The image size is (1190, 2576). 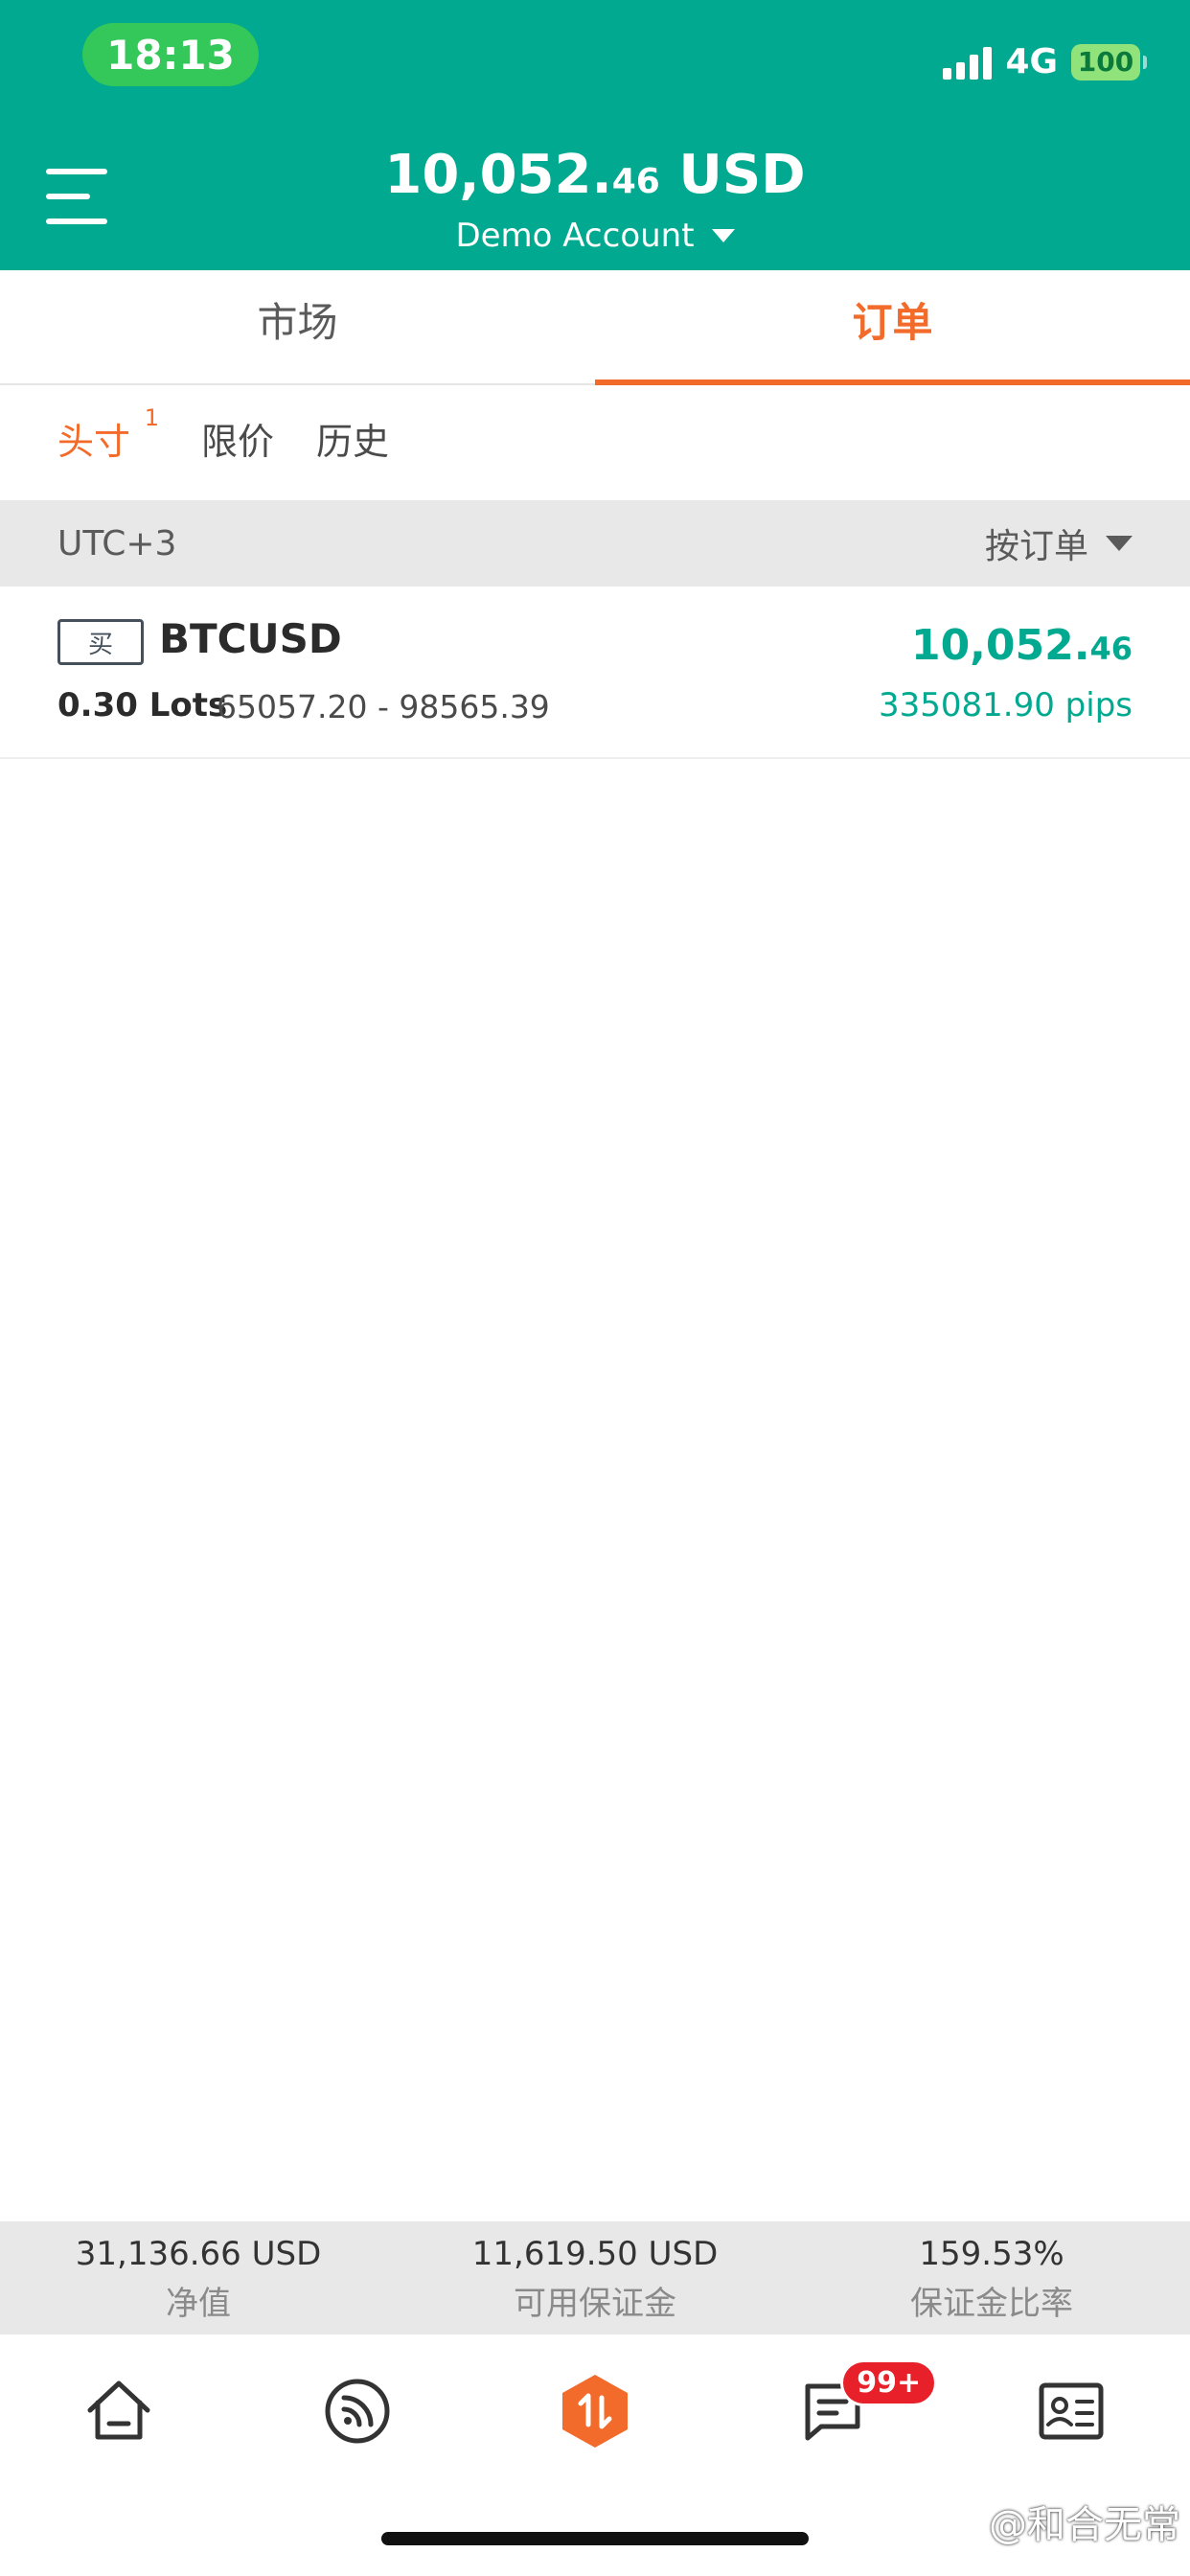 I want to click on subtab-history: 历史, so click(x=352, y=438).